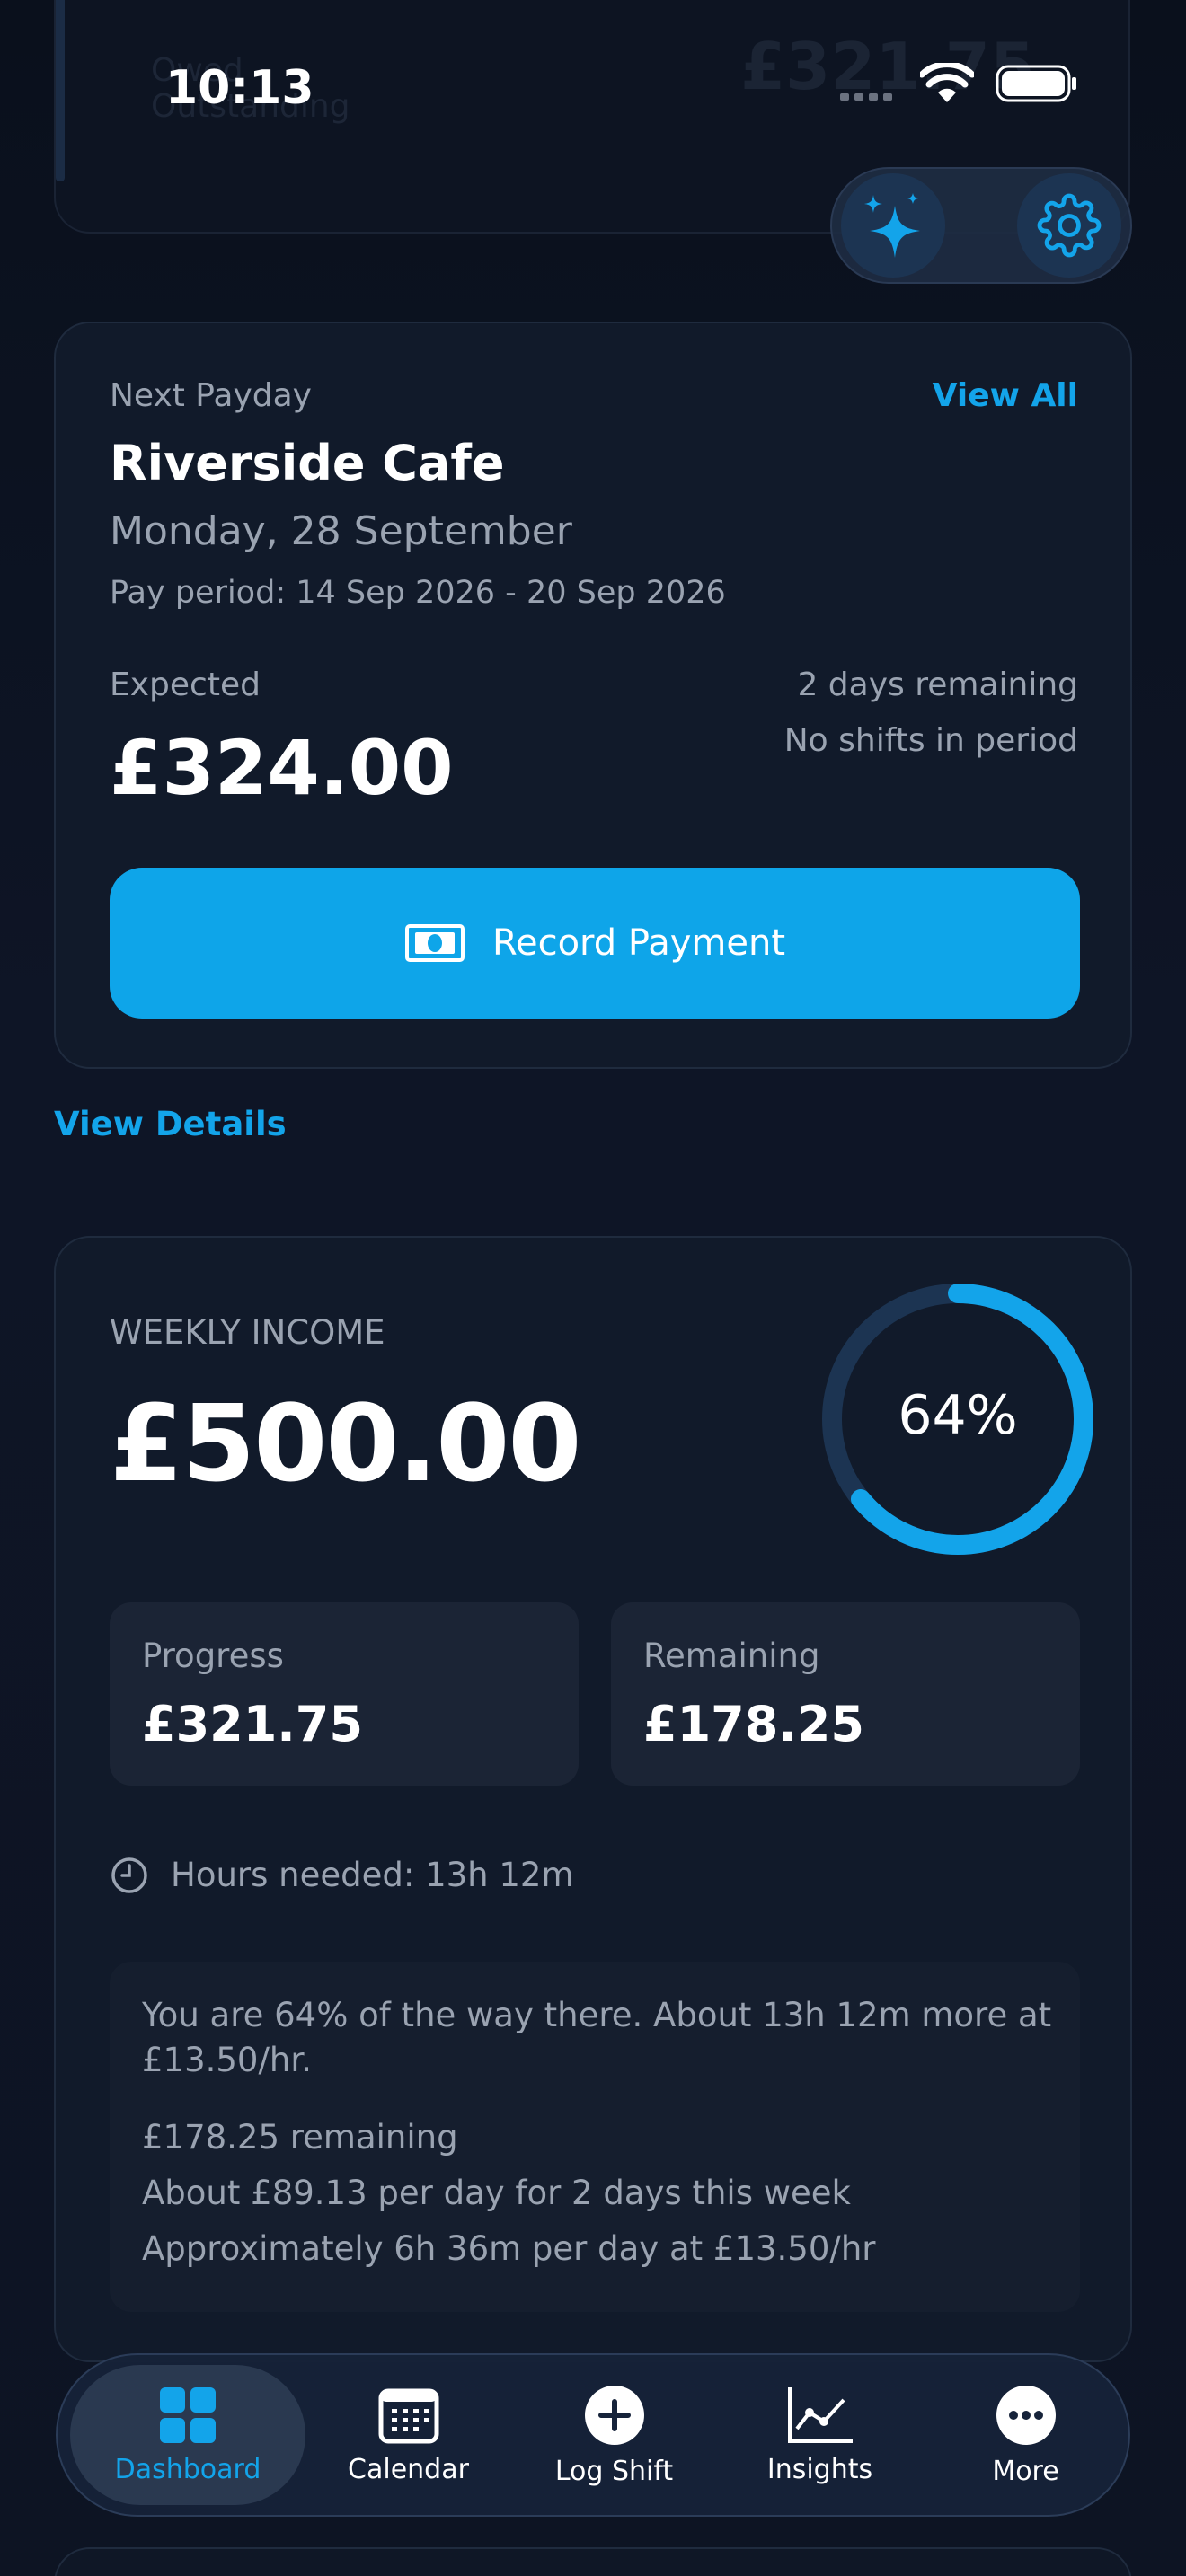 Image resolution: width=1186 pixels, height=2576 pixels. I want to click on progress-stat: Progress £321.75, so click(344, 1694).